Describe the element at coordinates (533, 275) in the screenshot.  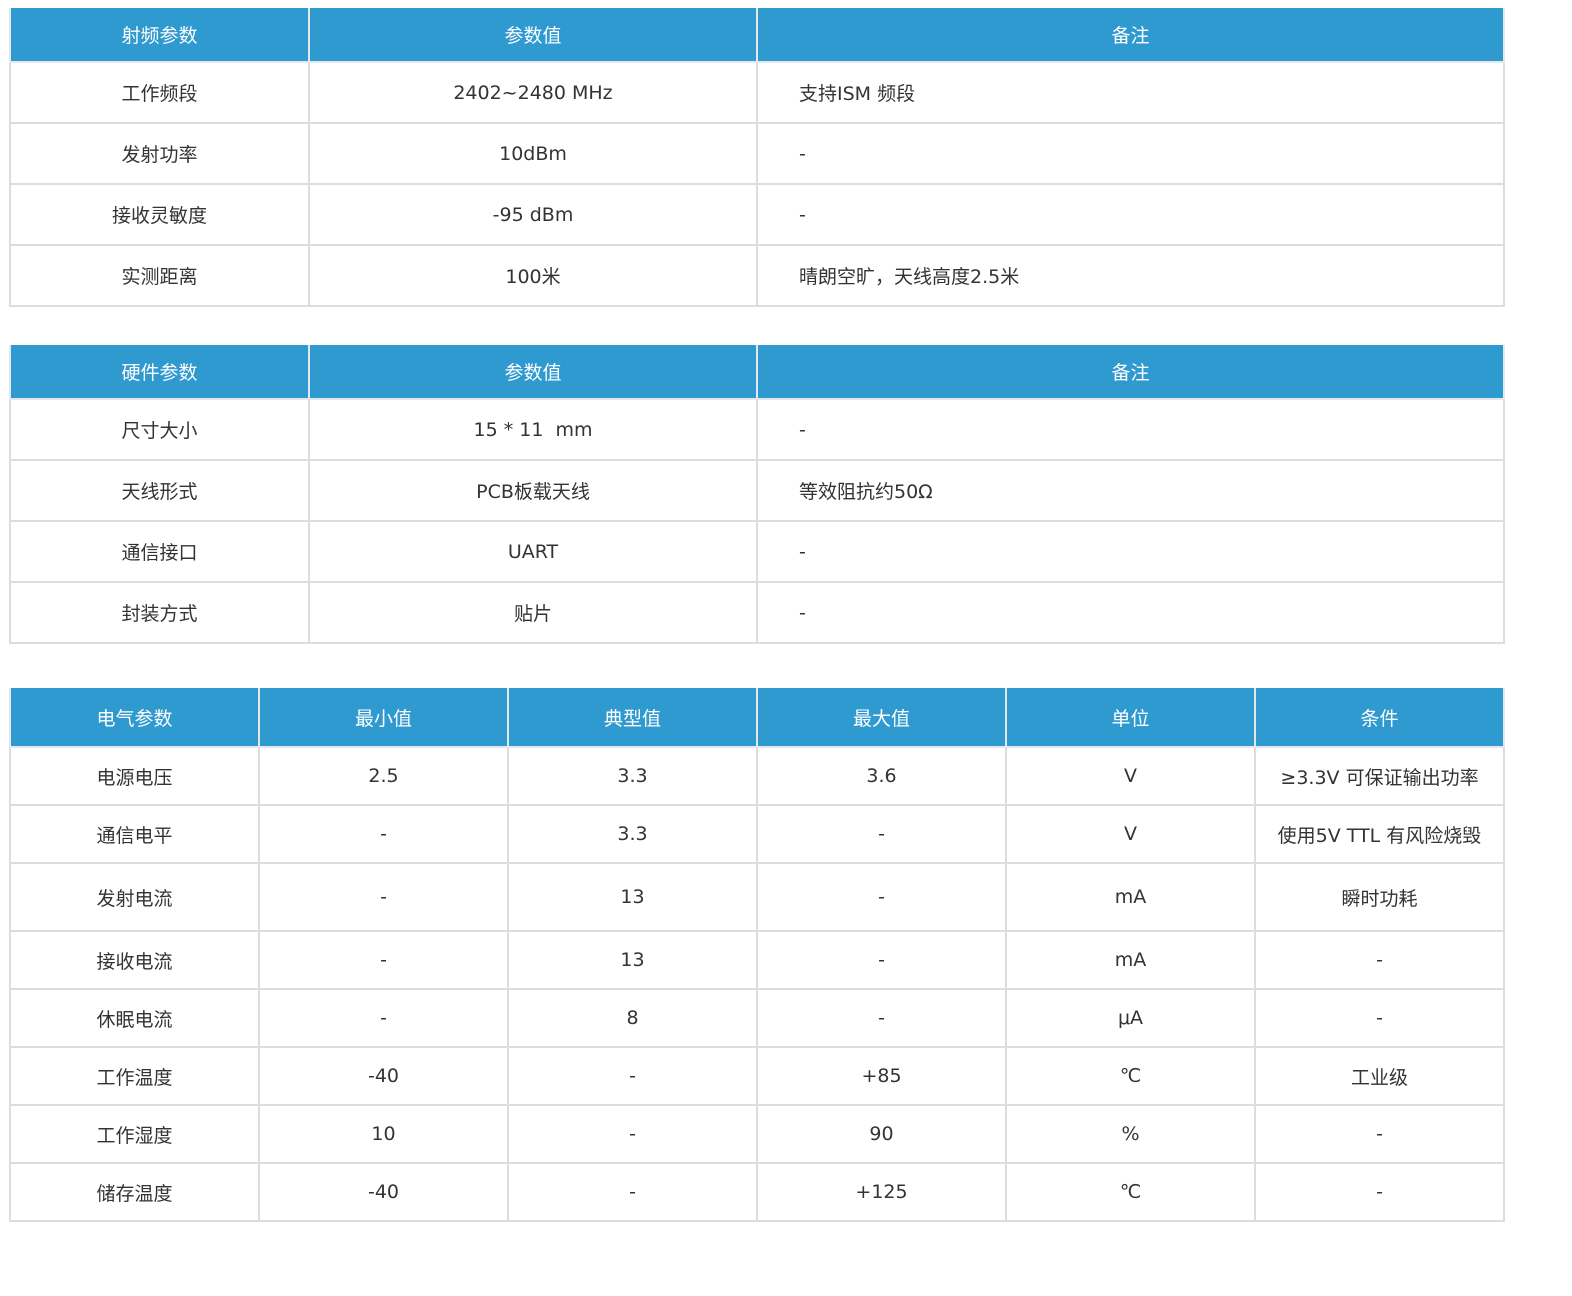
I see `cell-value: 100米` at that location.